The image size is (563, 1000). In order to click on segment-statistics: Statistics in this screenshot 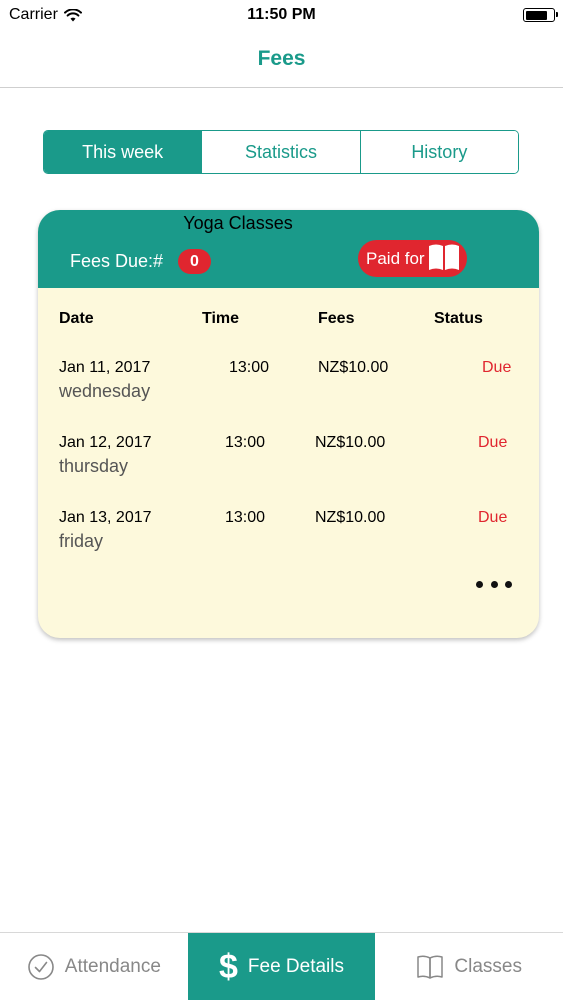, I will do `click(281, 152)`.